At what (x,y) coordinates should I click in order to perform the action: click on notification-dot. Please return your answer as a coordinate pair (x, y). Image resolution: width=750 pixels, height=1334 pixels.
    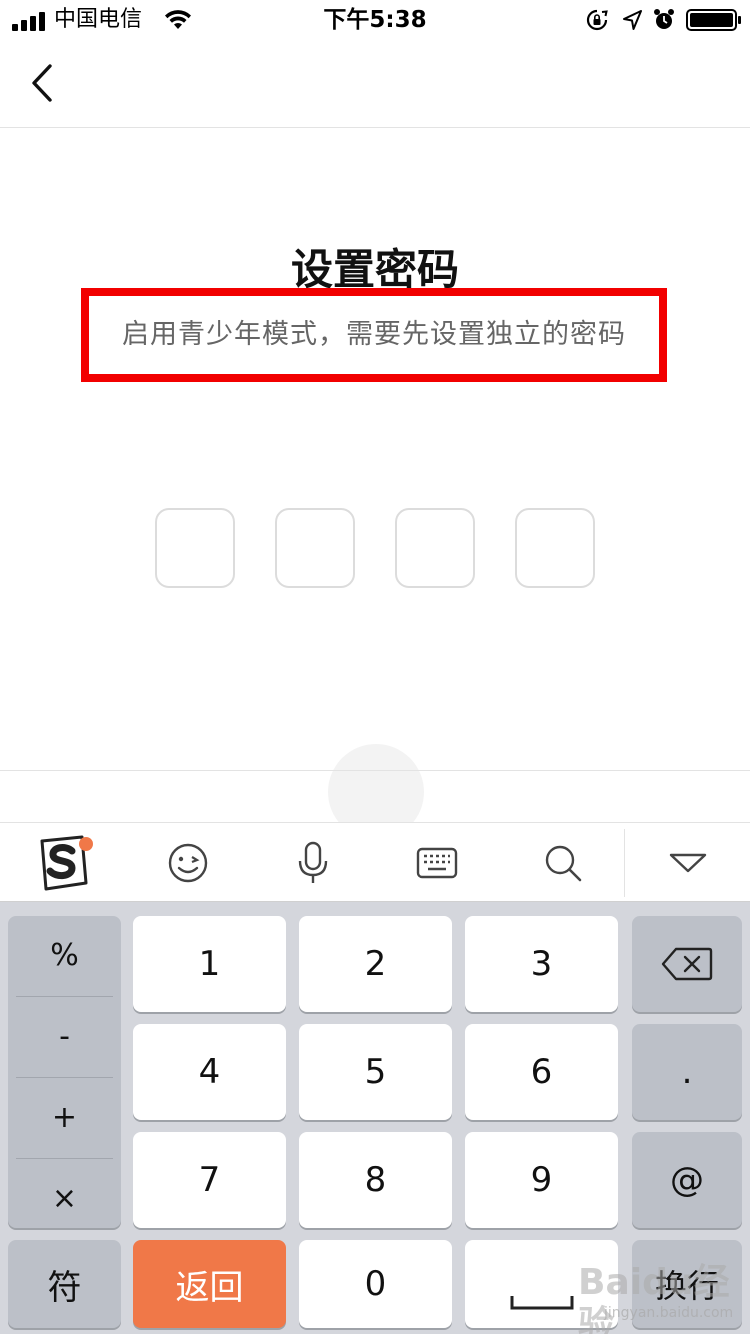
    Looking at the image, I should click on (86, 844).